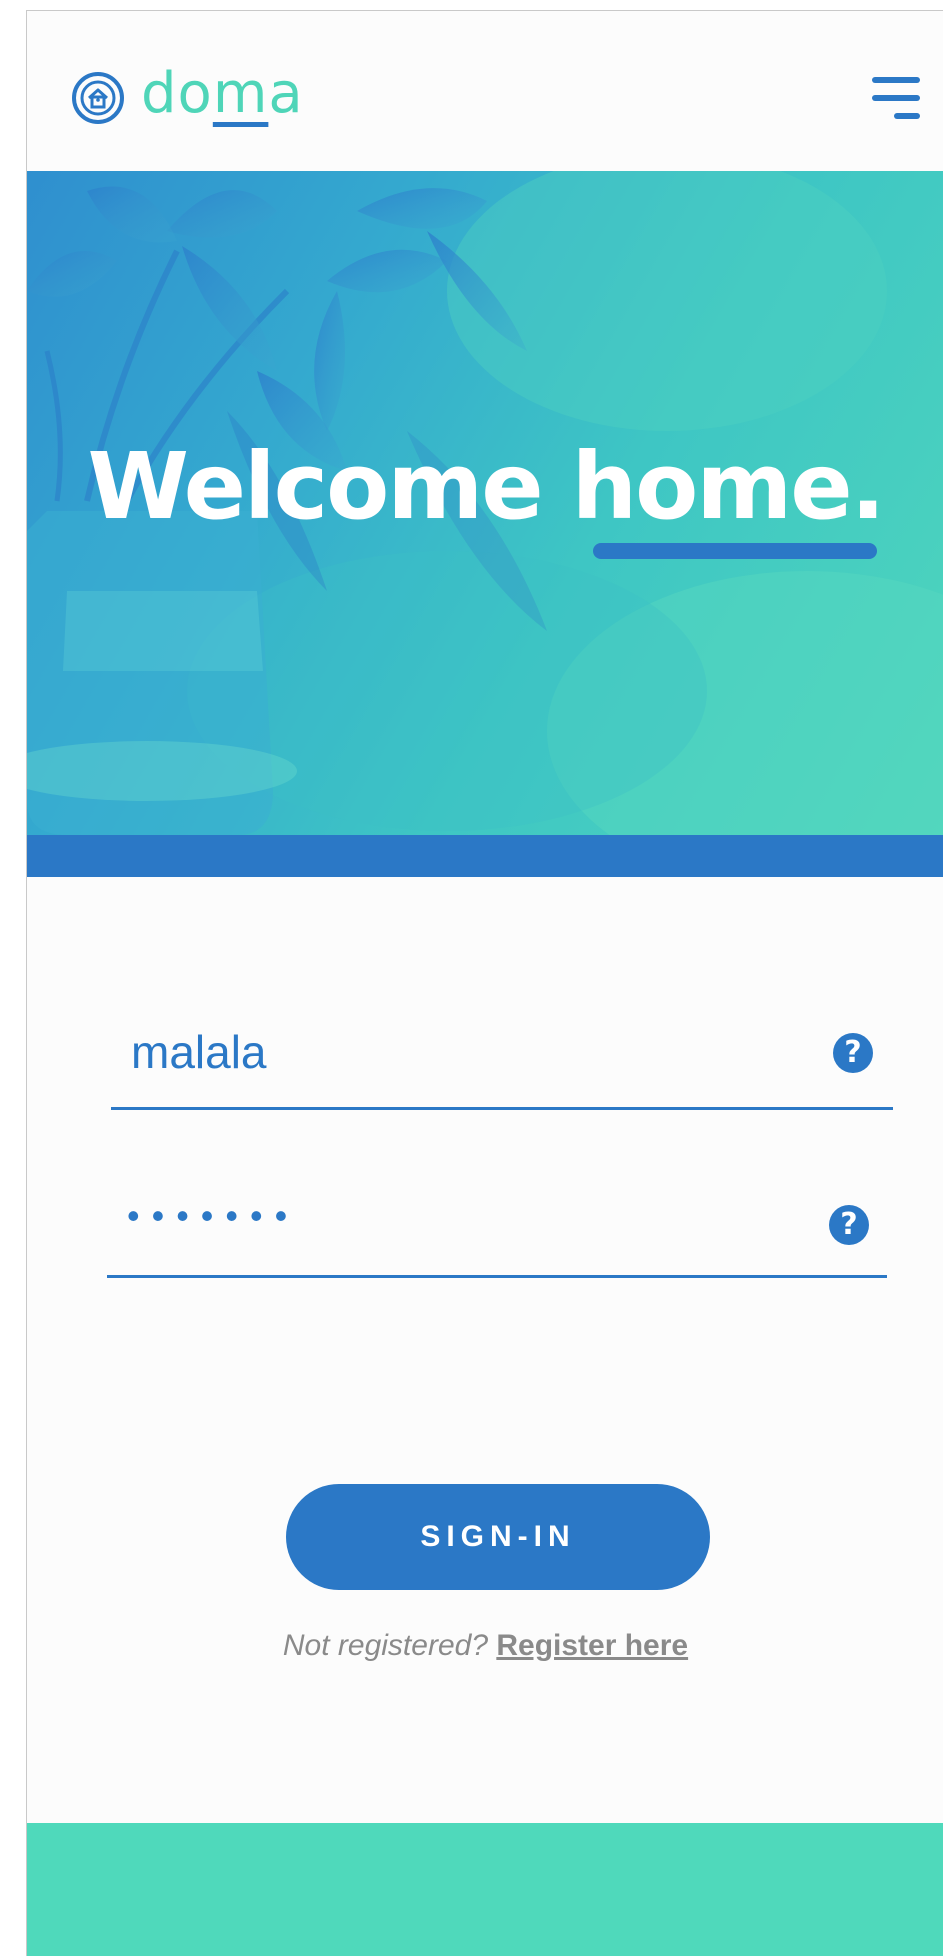 This screenshot has height=1956, width=943. Describe the element at coordinates (498, 1537) in the screenshot. I see `sign-in-button: SIGN-IN` at that location.